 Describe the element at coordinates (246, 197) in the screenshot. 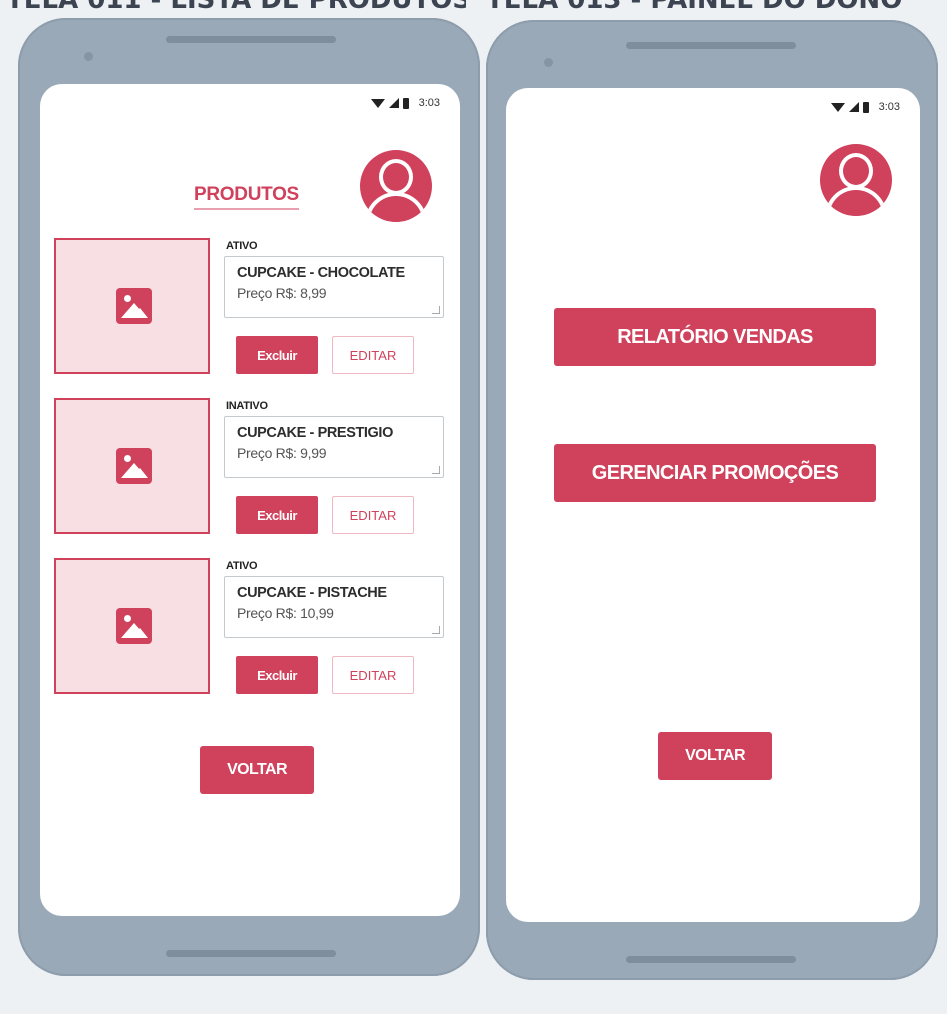

I see `page-title: PRODUTOS` at that location.